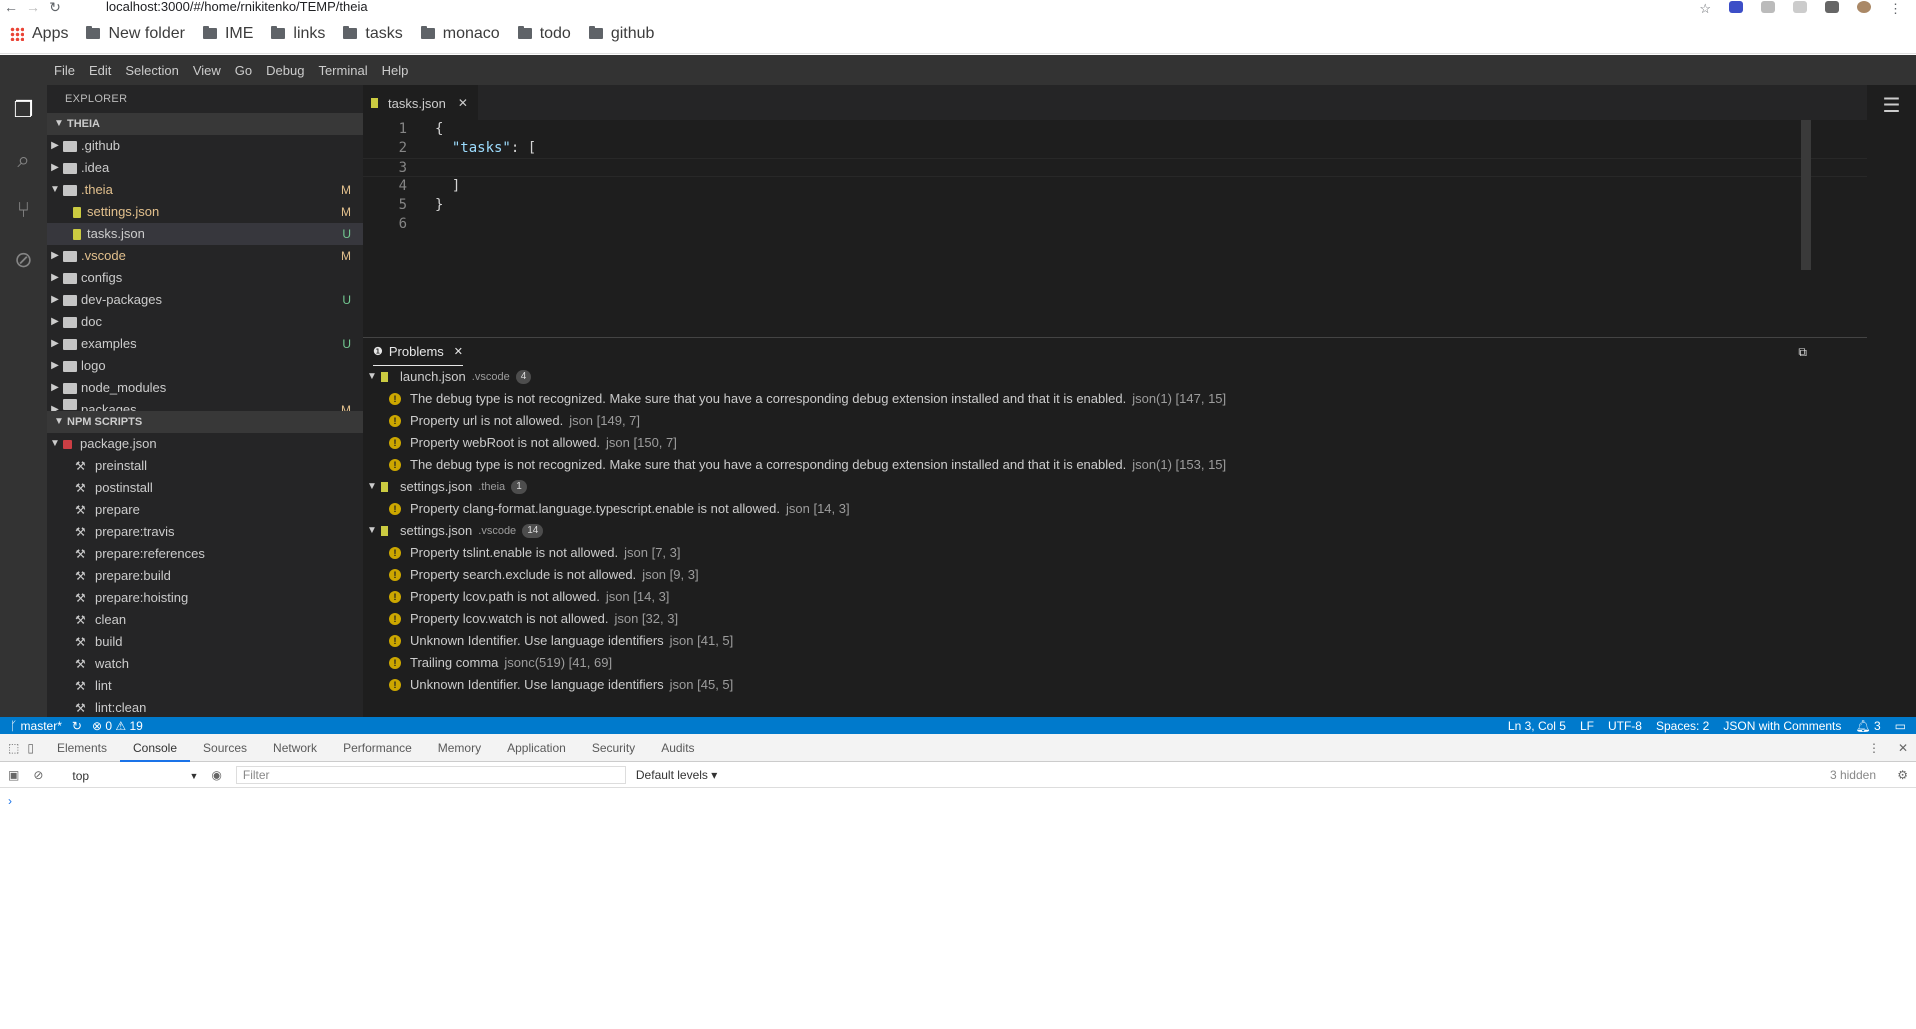 The height and width of the screenshot is (1029, 1916). Describe the element at coordinates (1625, 726) in the screenshot. I see `encoding: UTF-8` at that location.